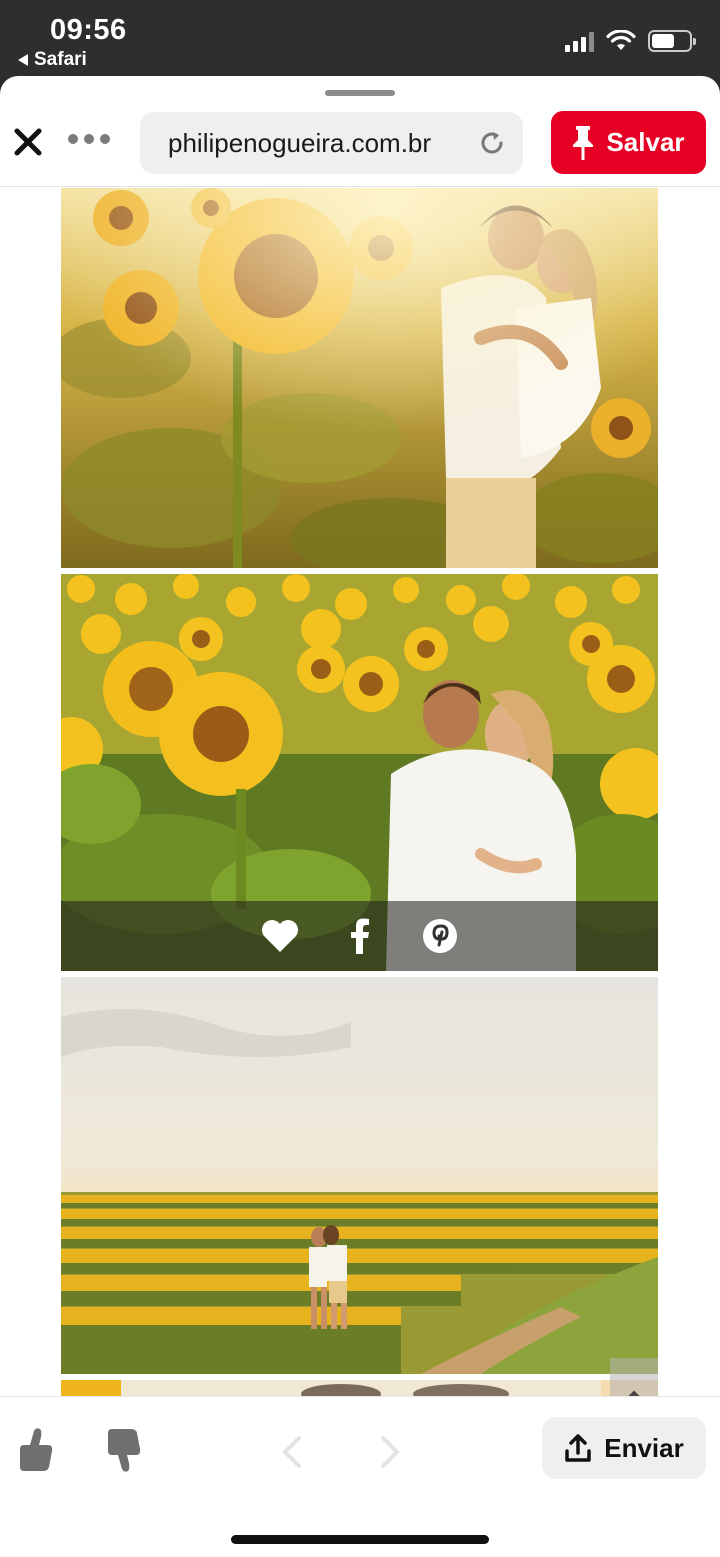 Image resolution: width=720 pixels, height=1557 pixels. What do you see at coordinates (300, 142) in the screenshot?
I see `url-text: philipenogueira.com.br` at bounding box center [300, 142].